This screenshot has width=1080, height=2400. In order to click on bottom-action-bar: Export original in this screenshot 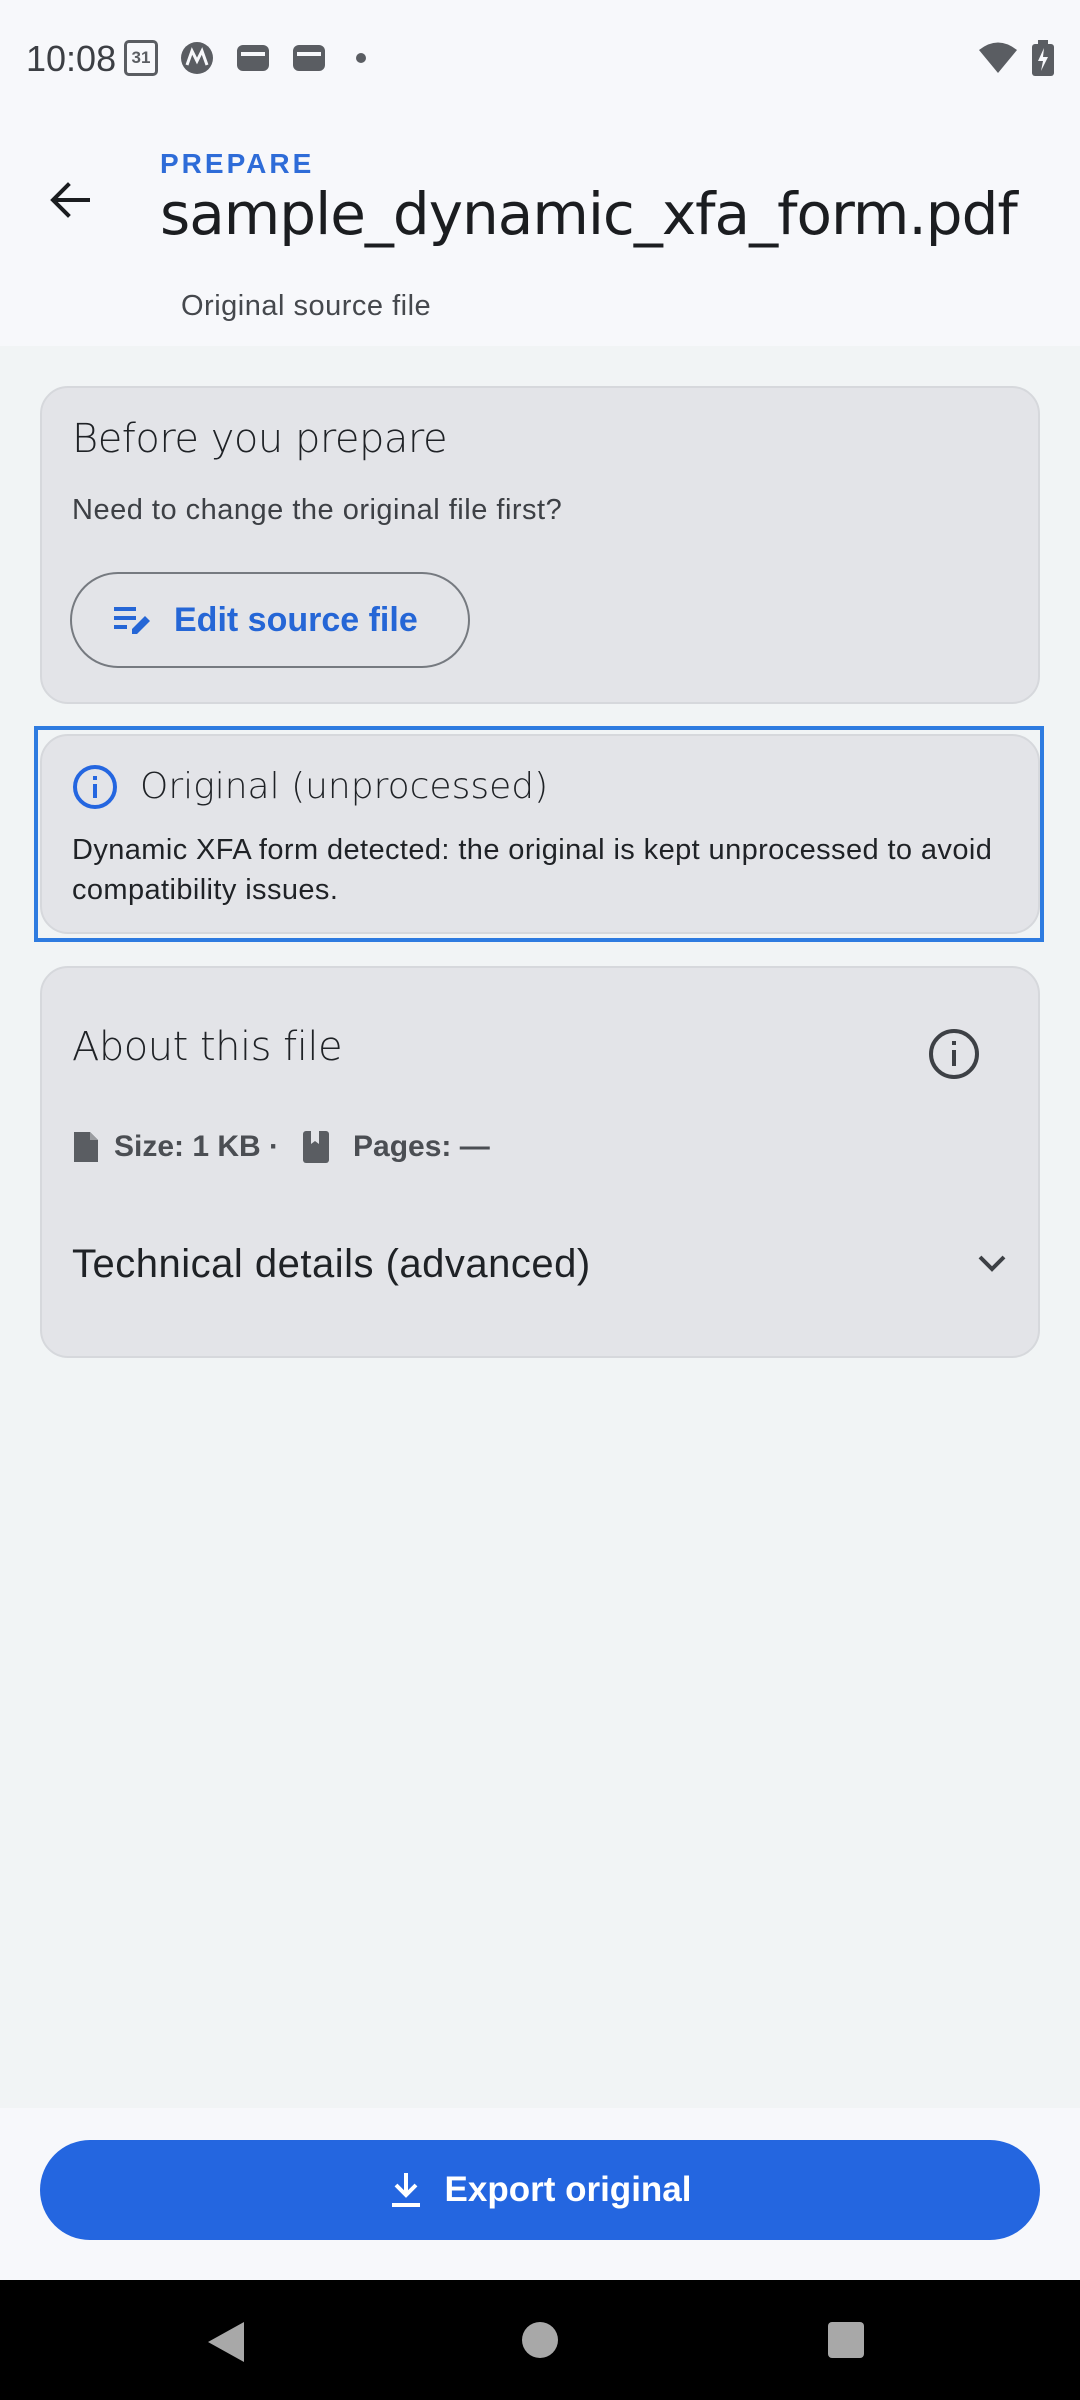, I will do `click(540, 2194)`.